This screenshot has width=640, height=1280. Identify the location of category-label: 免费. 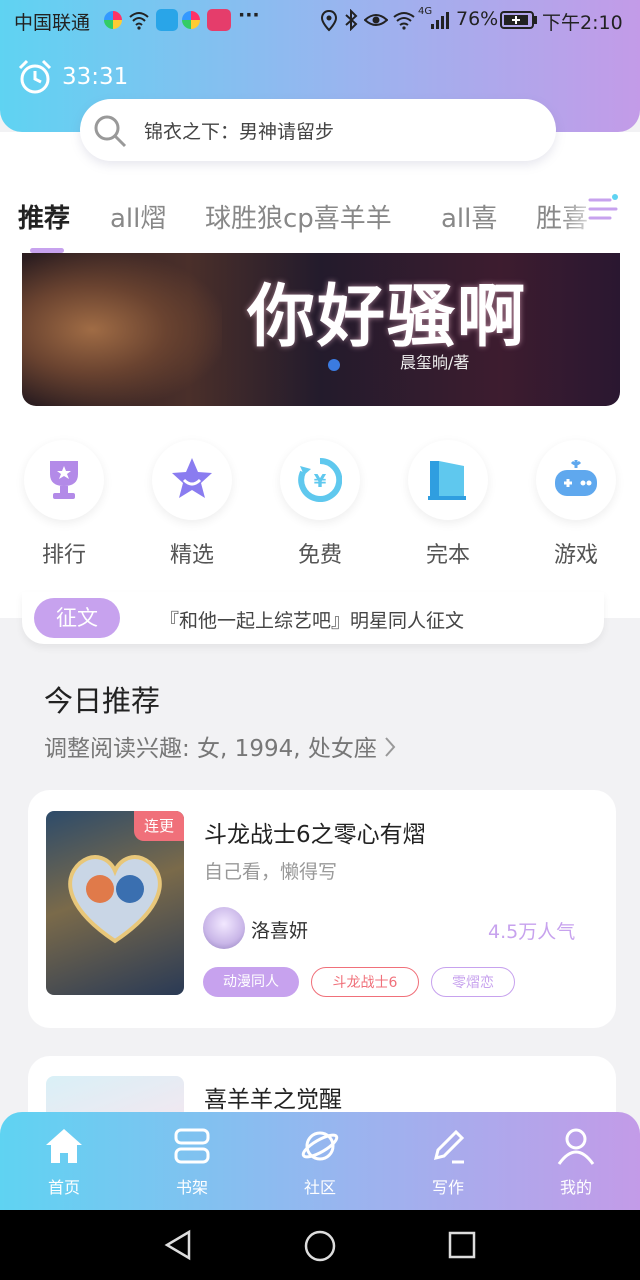
(319, 555).